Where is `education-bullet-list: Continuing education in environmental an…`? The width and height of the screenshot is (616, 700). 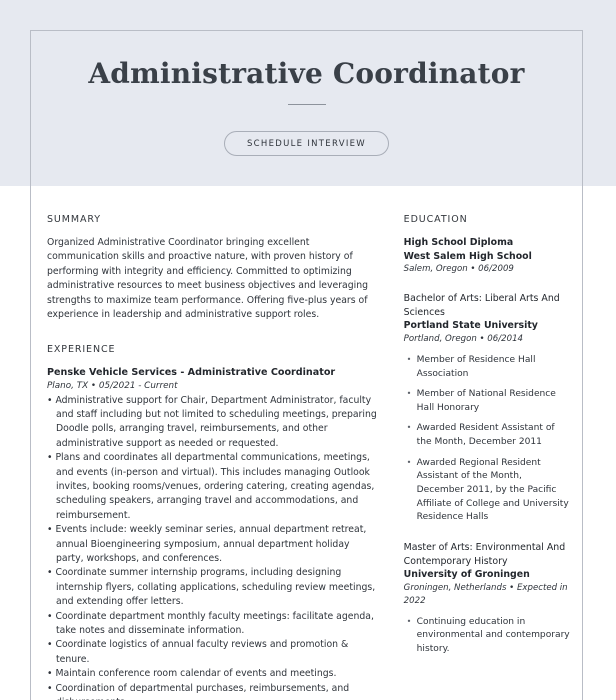
education-bullet-list: Continuing education in environmental an… is located at coordinates (487, 636).